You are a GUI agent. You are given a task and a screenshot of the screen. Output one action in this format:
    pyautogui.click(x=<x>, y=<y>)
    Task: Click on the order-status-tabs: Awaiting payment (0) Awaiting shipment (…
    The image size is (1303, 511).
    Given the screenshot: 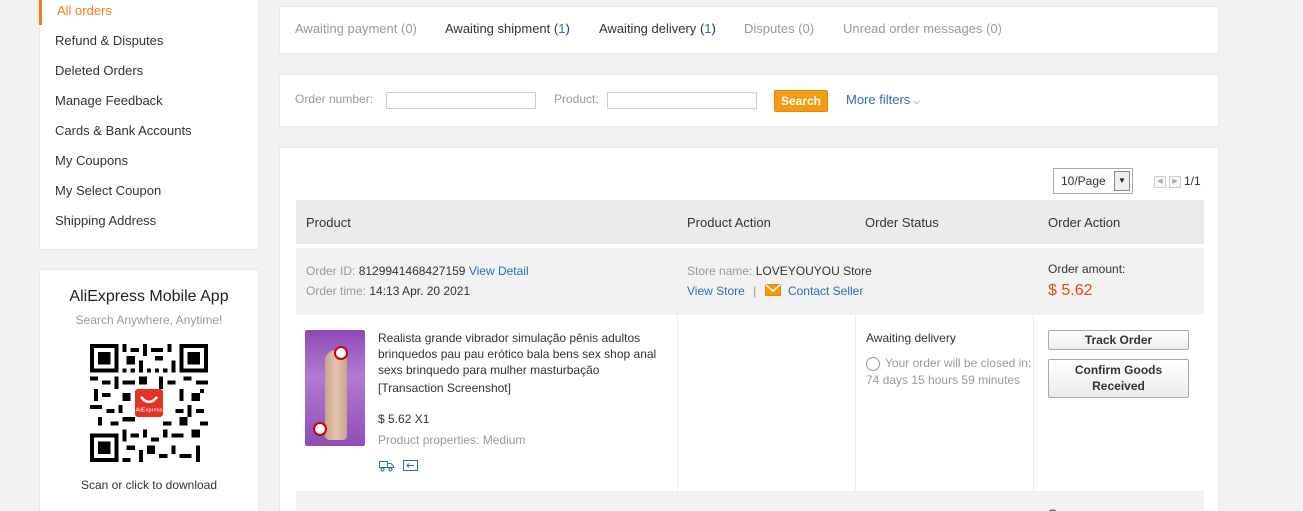 What is the action you would take?
    pyautogui.click(x=749, y=30)
    